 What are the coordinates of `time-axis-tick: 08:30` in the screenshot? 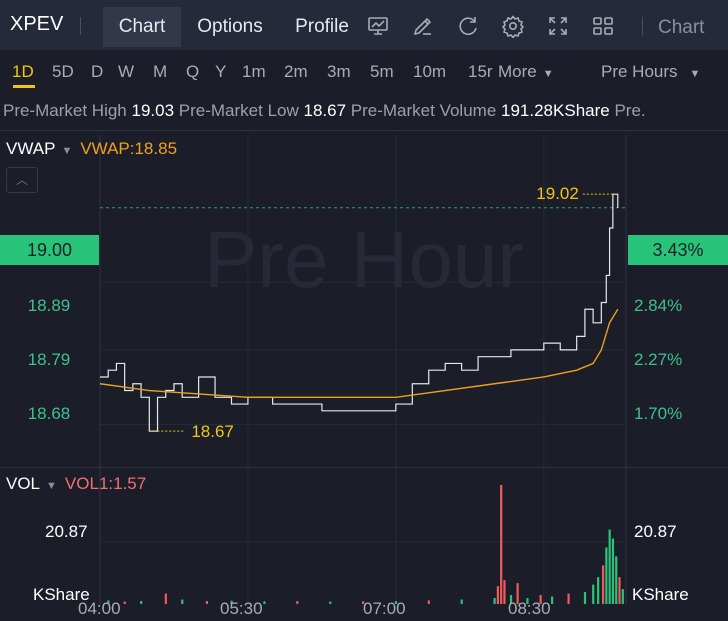 It's located at (529, 608).